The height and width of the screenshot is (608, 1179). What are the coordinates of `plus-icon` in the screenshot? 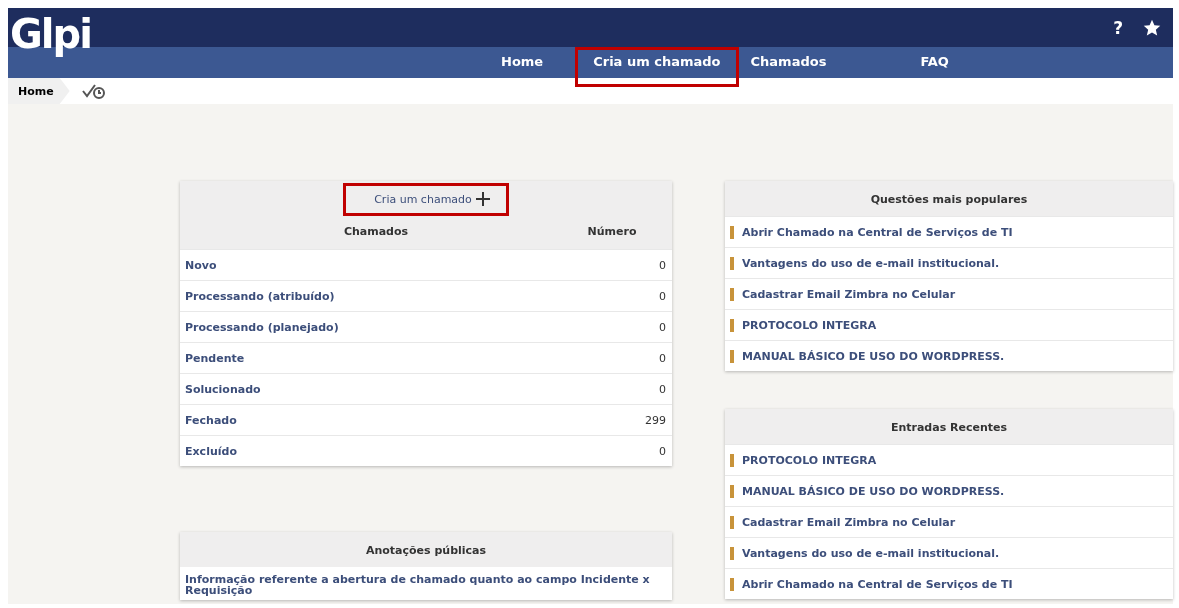 It's located at (482, 199).